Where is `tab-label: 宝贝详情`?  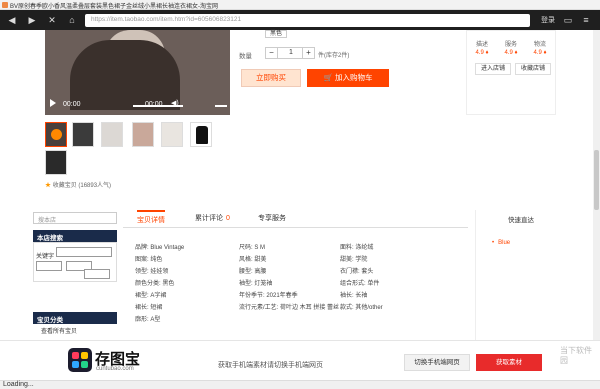
tab-label: 宝贝详情 is located at coordinates (151, 220).